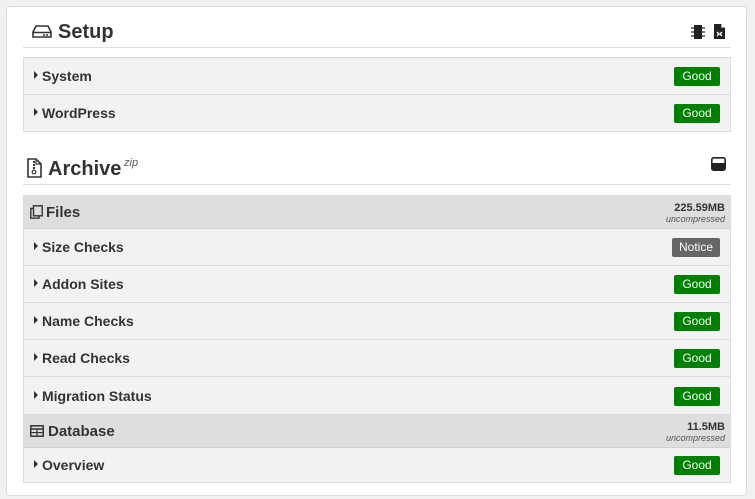  I want to click on setup-checks: System Good WordPress Good, so click(377, 94).